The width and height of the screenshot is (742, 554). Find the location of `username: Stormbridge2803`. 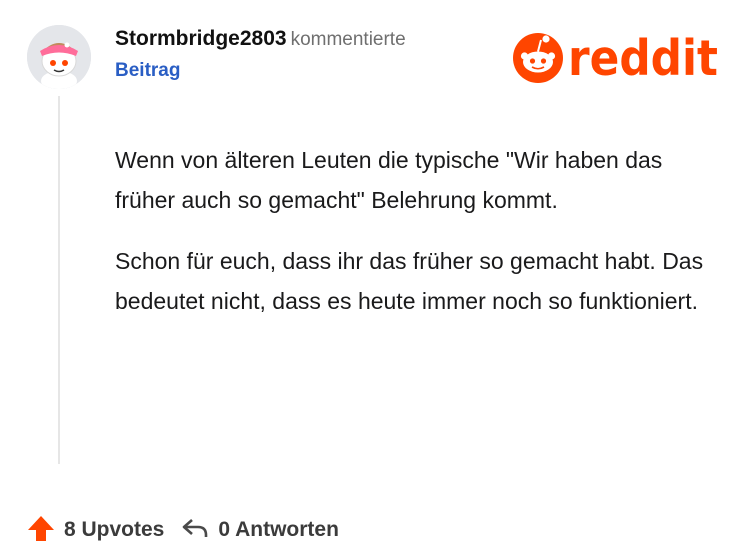

username: Stormbridge2803 is located at coordinates (201, 38).